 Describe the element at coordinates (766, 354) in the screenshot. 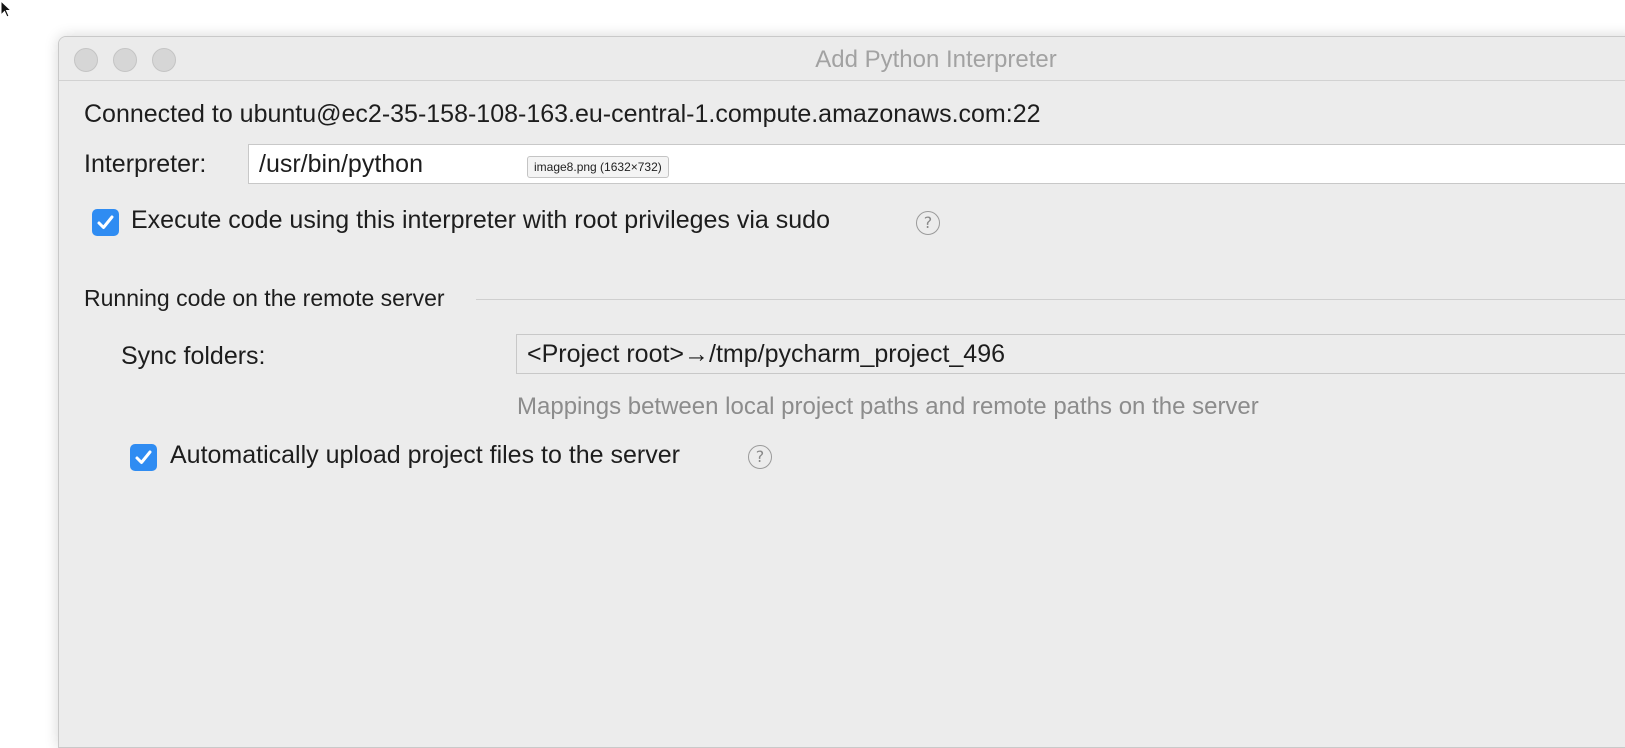

I see `sync-folders-value: <Project root>→/tmp/pycharm_project_496` at that location.